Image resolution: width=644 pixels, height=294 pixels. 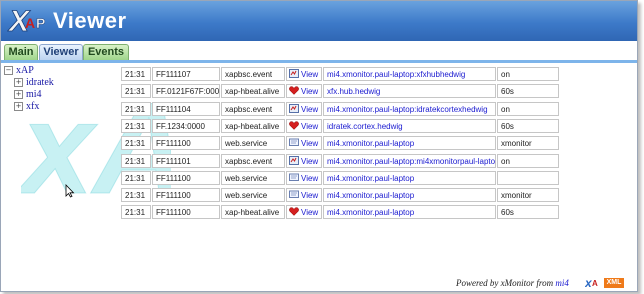 I want to click on svg-text: P, so click(x=40, y=23).